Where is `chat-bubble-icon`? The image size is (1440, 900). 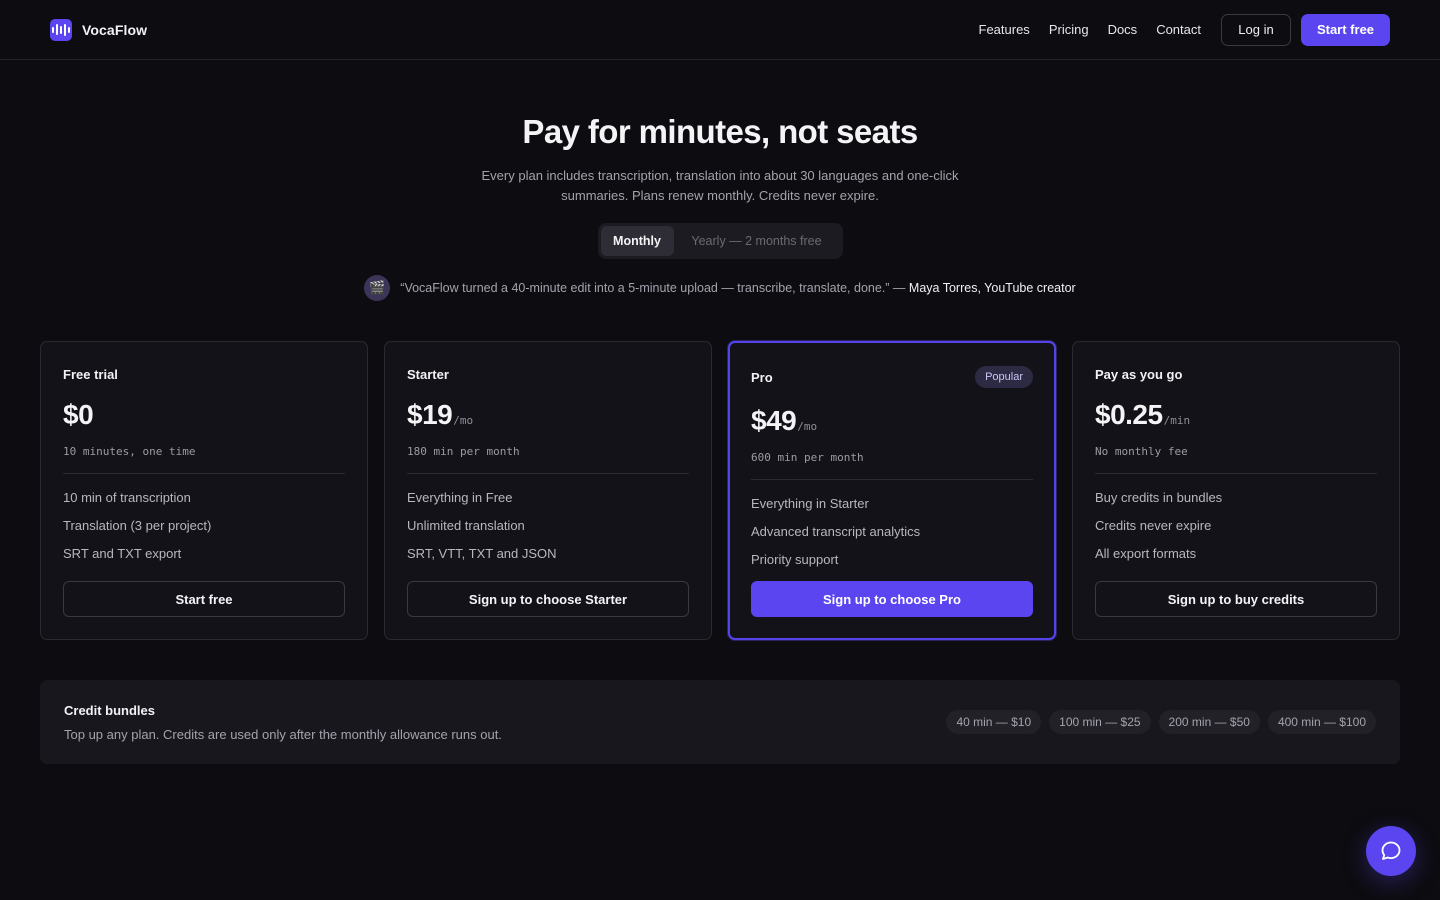
chat-bubble-icon is located at coordinates (1391, 850).